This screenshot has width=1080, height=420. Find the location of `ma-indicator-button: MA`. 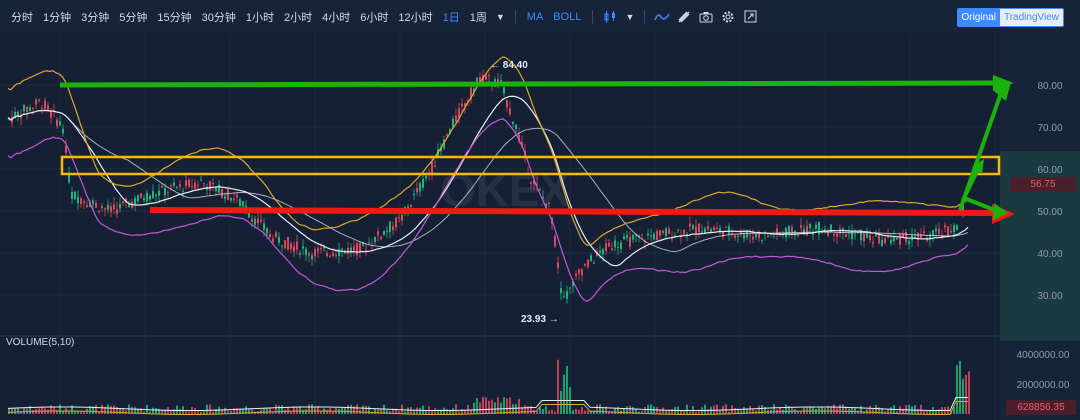

ma-indicator-button: MA is located at coordinates (535, 17).